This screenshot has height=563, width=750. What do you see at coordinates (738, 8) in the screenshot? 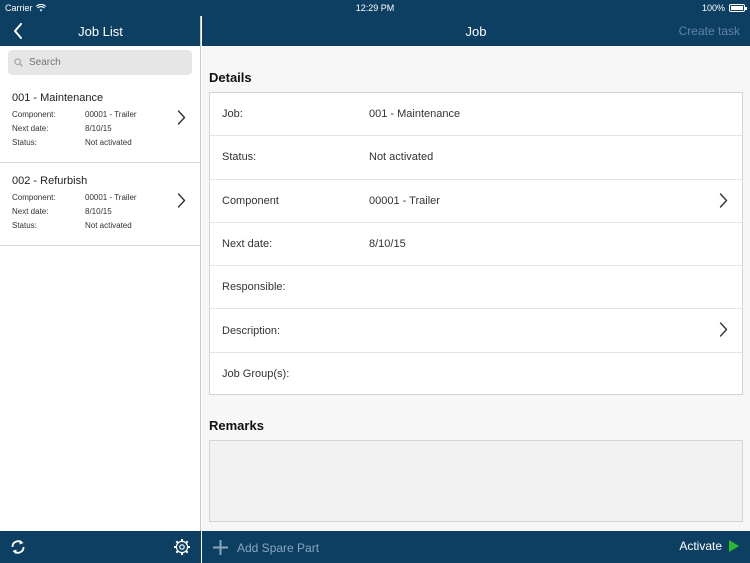
I see `battery-icon` at bounding box center [738, 8].